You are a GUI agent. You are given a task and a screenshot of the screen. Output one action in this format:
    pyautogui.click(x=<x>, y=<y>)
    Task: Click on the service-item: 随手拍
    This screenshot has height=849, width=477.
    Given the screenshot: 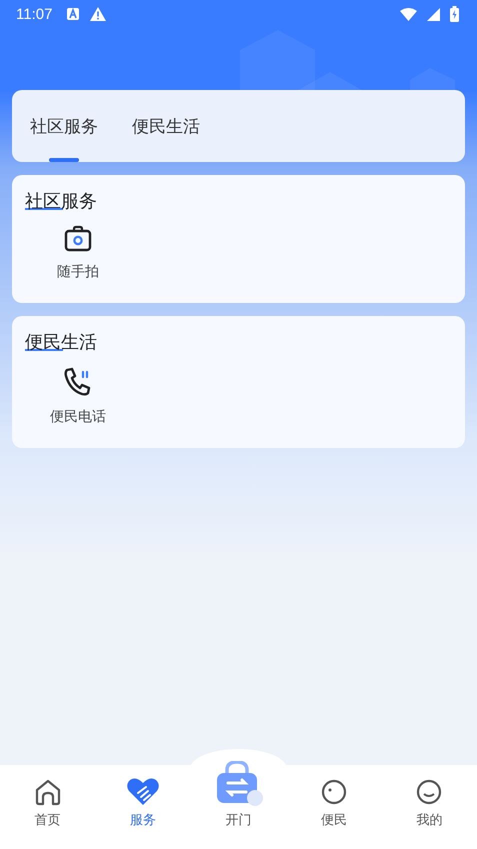 What is the action you would take?
    pyautogui.click(x=78, y=253)
    